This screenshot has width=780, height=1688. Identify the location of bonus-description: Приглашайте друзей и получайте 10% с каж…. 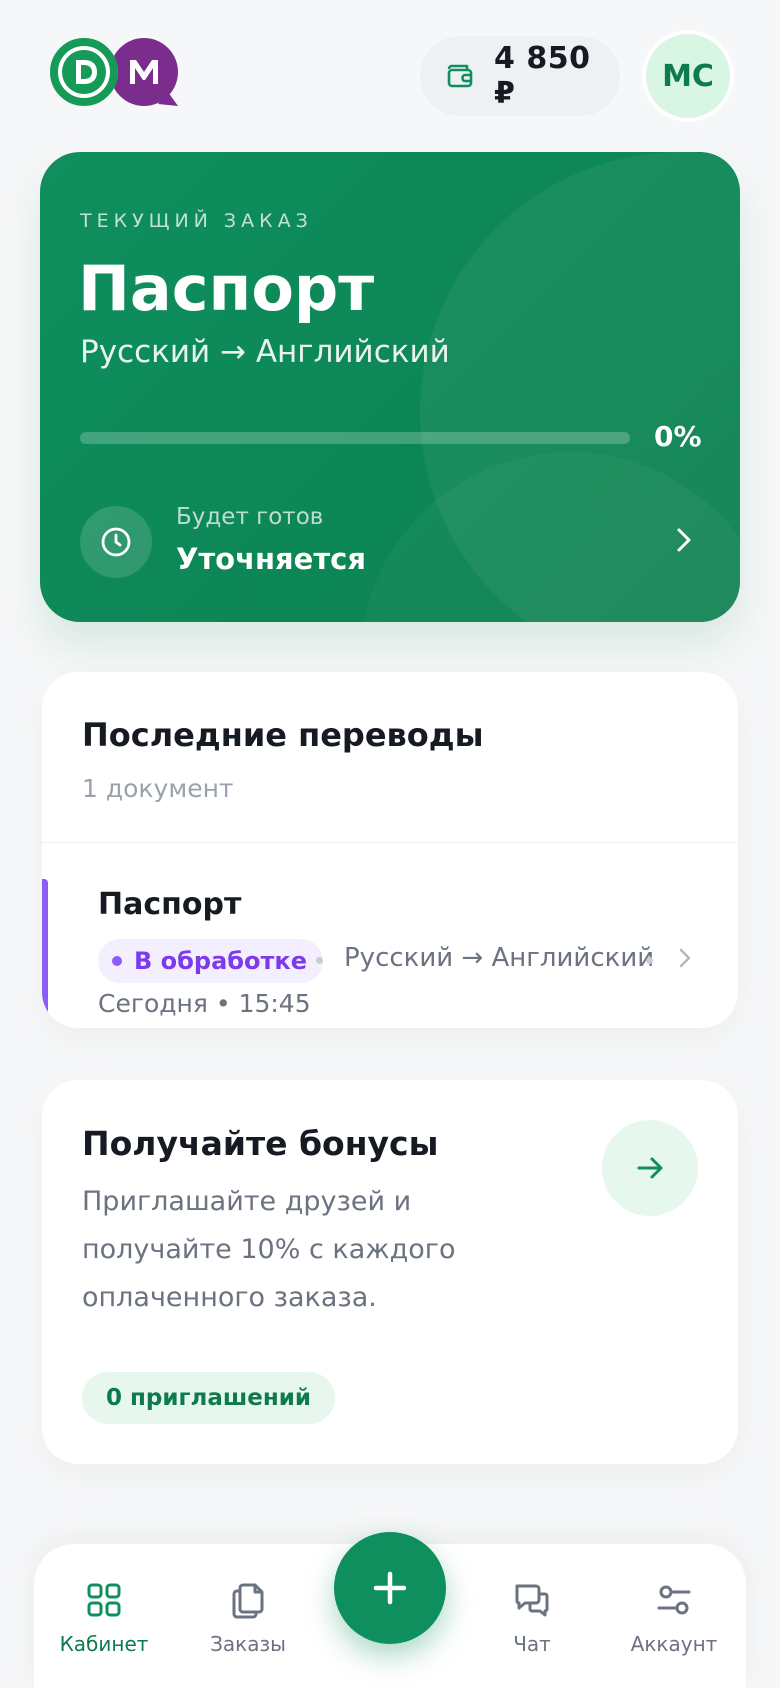
(269, 1249).